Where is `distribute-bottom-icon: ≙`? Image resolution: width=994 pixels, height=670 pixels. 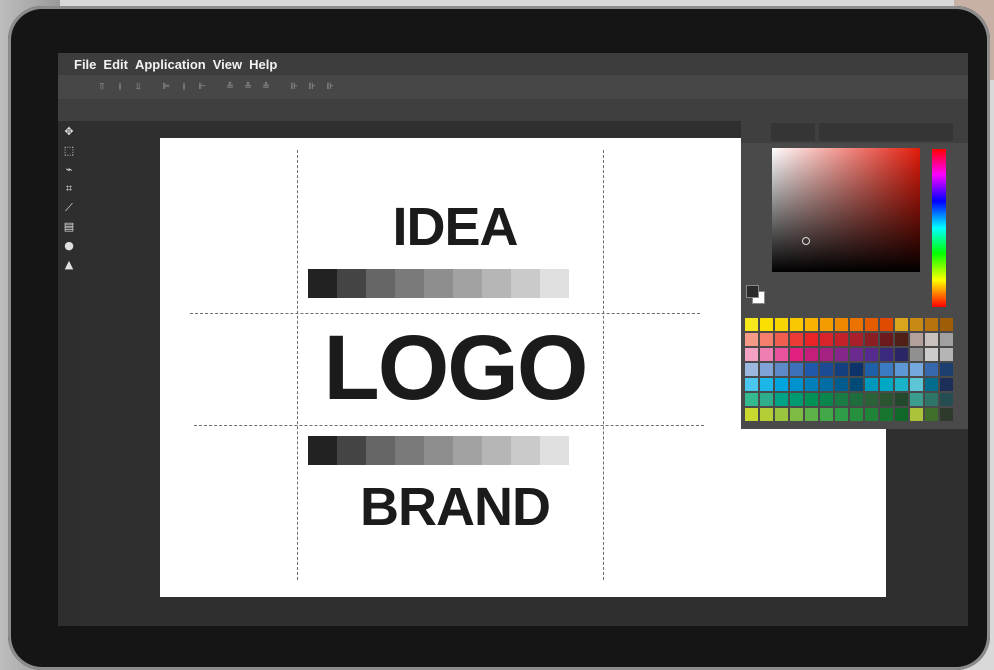
distribute-bottom-icon: ≙ is located at coordinates (266, 87).